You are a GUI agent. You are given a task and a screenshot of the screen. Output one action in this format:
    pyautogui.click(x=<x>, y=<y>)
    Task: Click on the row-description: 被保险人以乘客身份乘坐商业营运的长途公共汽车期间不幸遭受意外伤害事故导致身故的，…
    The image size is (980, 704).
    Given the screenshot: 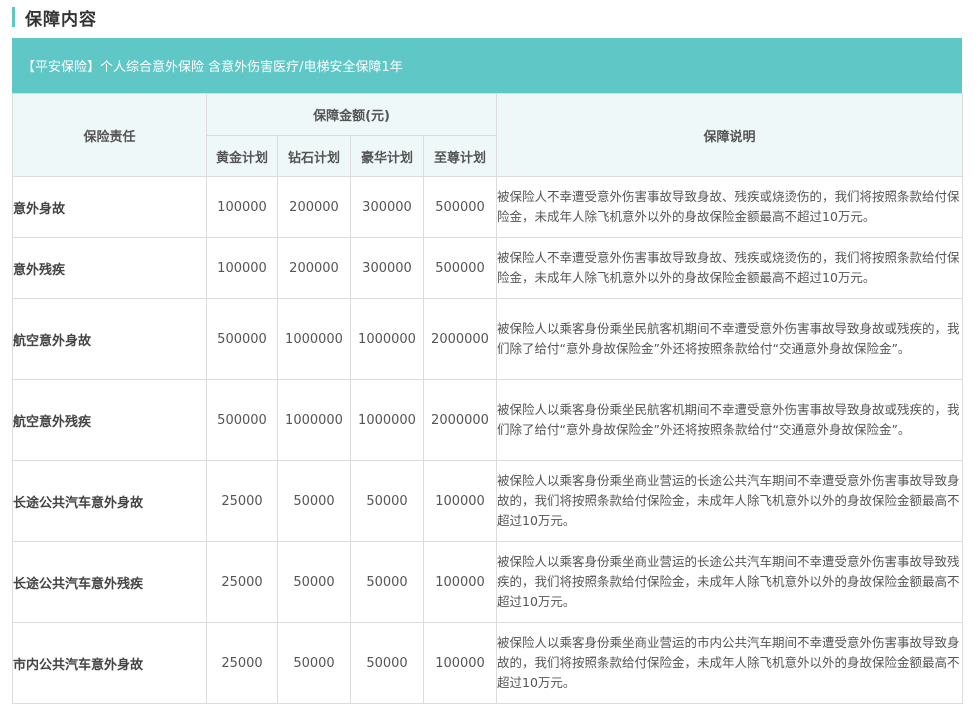 What is the action you would take?
    pyautogui.click(x=730, y=501)
    